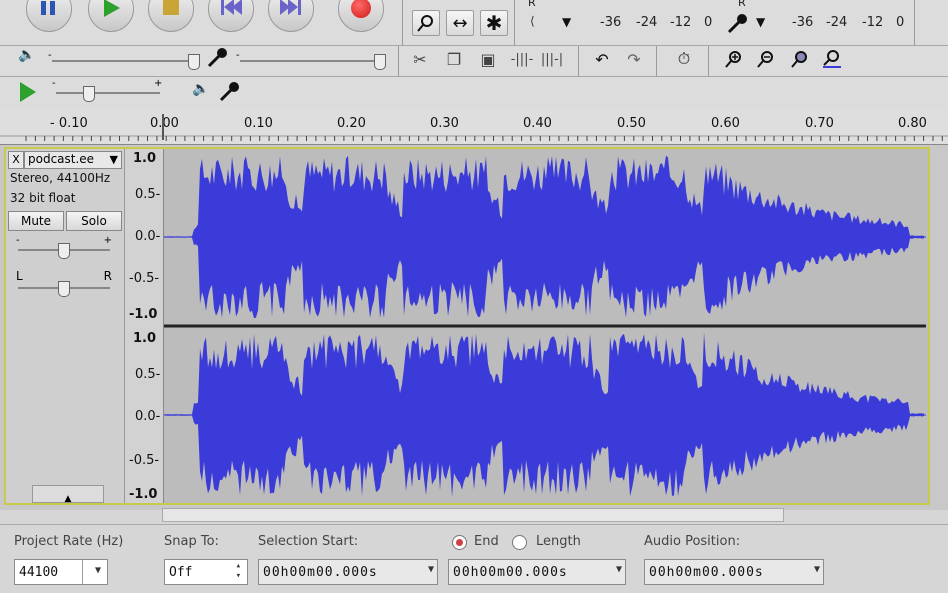  I want to click on redo-icon: ↷, so click(634, 59).